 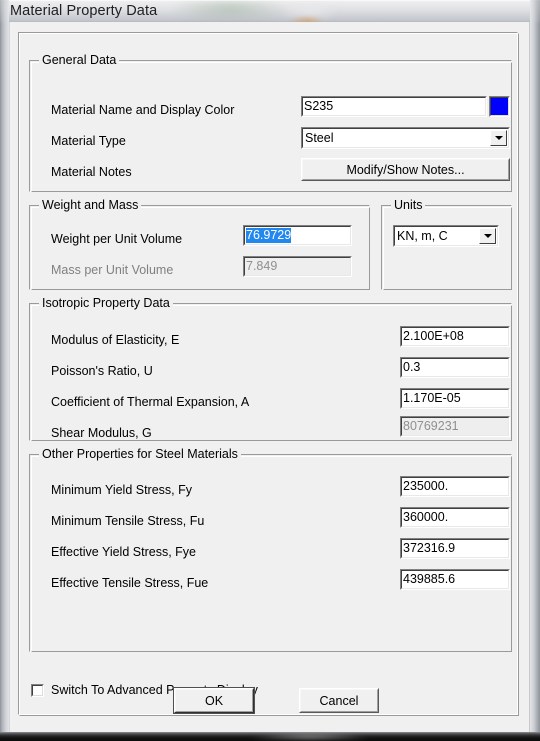 What do you see at coordinates (455, 517) in the screenshot?
I see `minimum-tensile-stress-input: 360000.` at bounding box center [455, 517].